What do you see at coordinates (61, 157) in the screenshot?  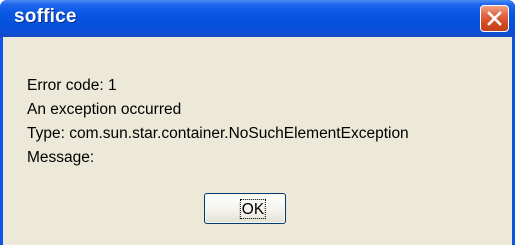 I see `message-label: Message:` at bounding box center [61, 157].